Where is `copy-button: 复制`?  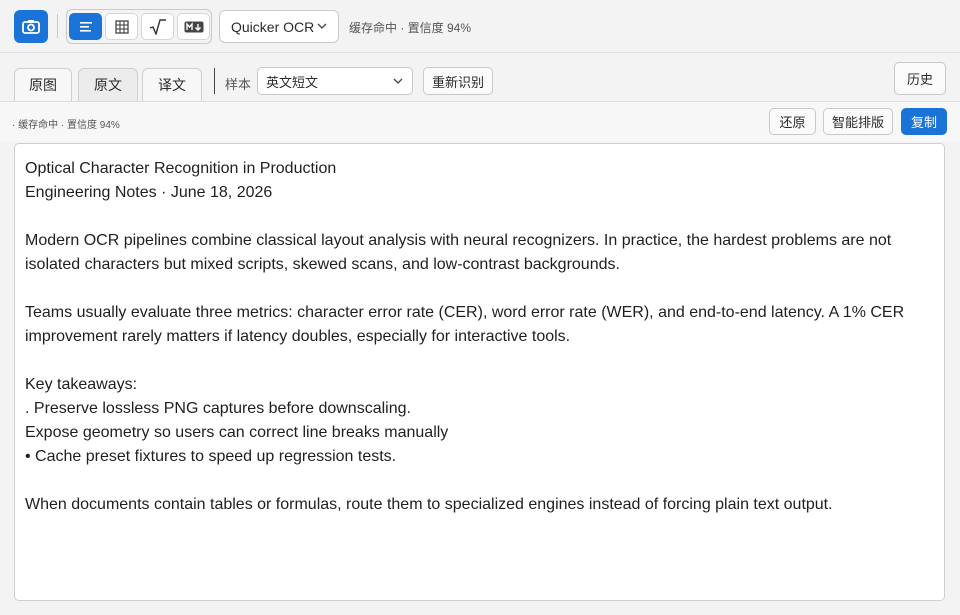
copy-button: 复制 is located at coordinates (924, 121).